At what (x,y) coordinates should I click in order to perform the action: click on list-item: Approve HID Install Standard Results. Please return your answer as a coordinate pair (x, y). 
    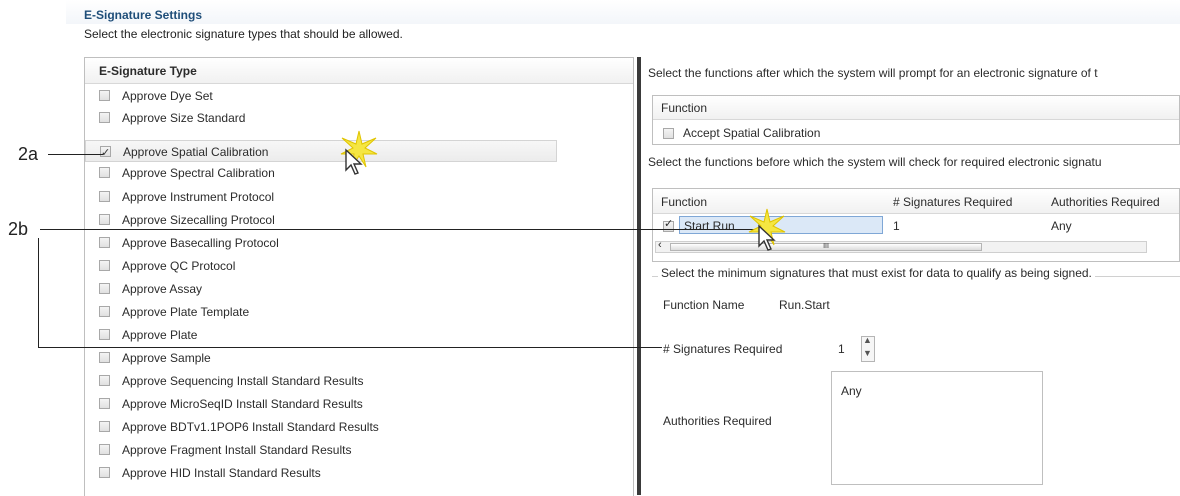
    Looking at the image, I should click on (359, 473).